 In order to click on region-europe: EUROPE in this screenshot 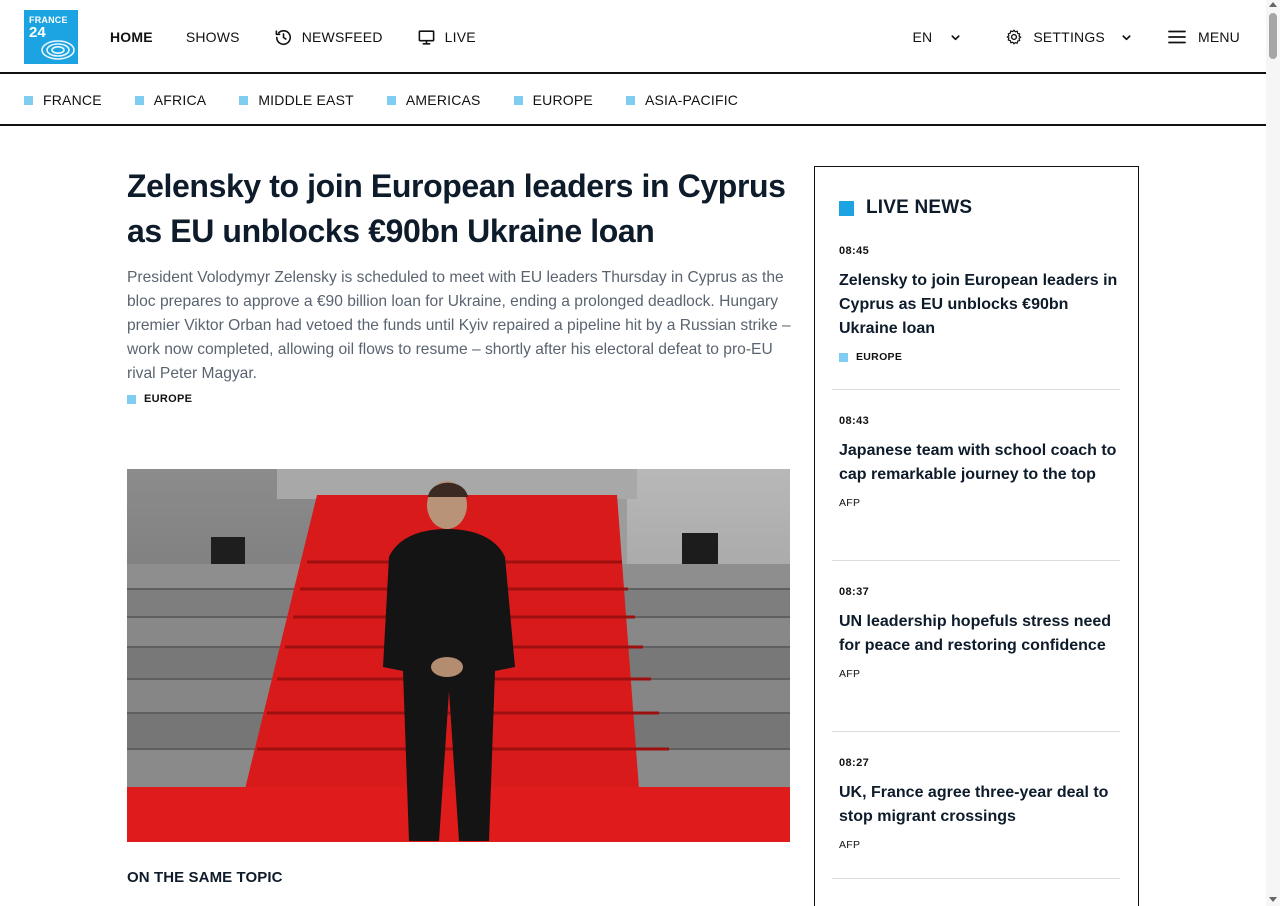, I will do `click(553, 100)`.